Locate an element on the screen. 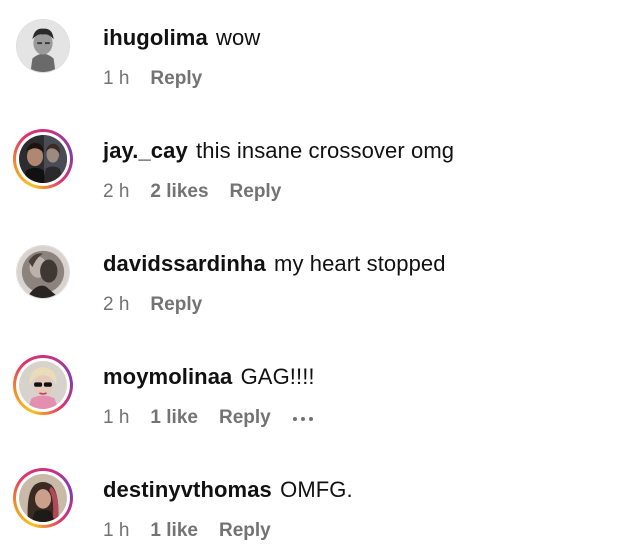 This screenshot has width=634, height=559. comment-line: moymolinaa GAG!!!! is located at coordinates (209, 377).